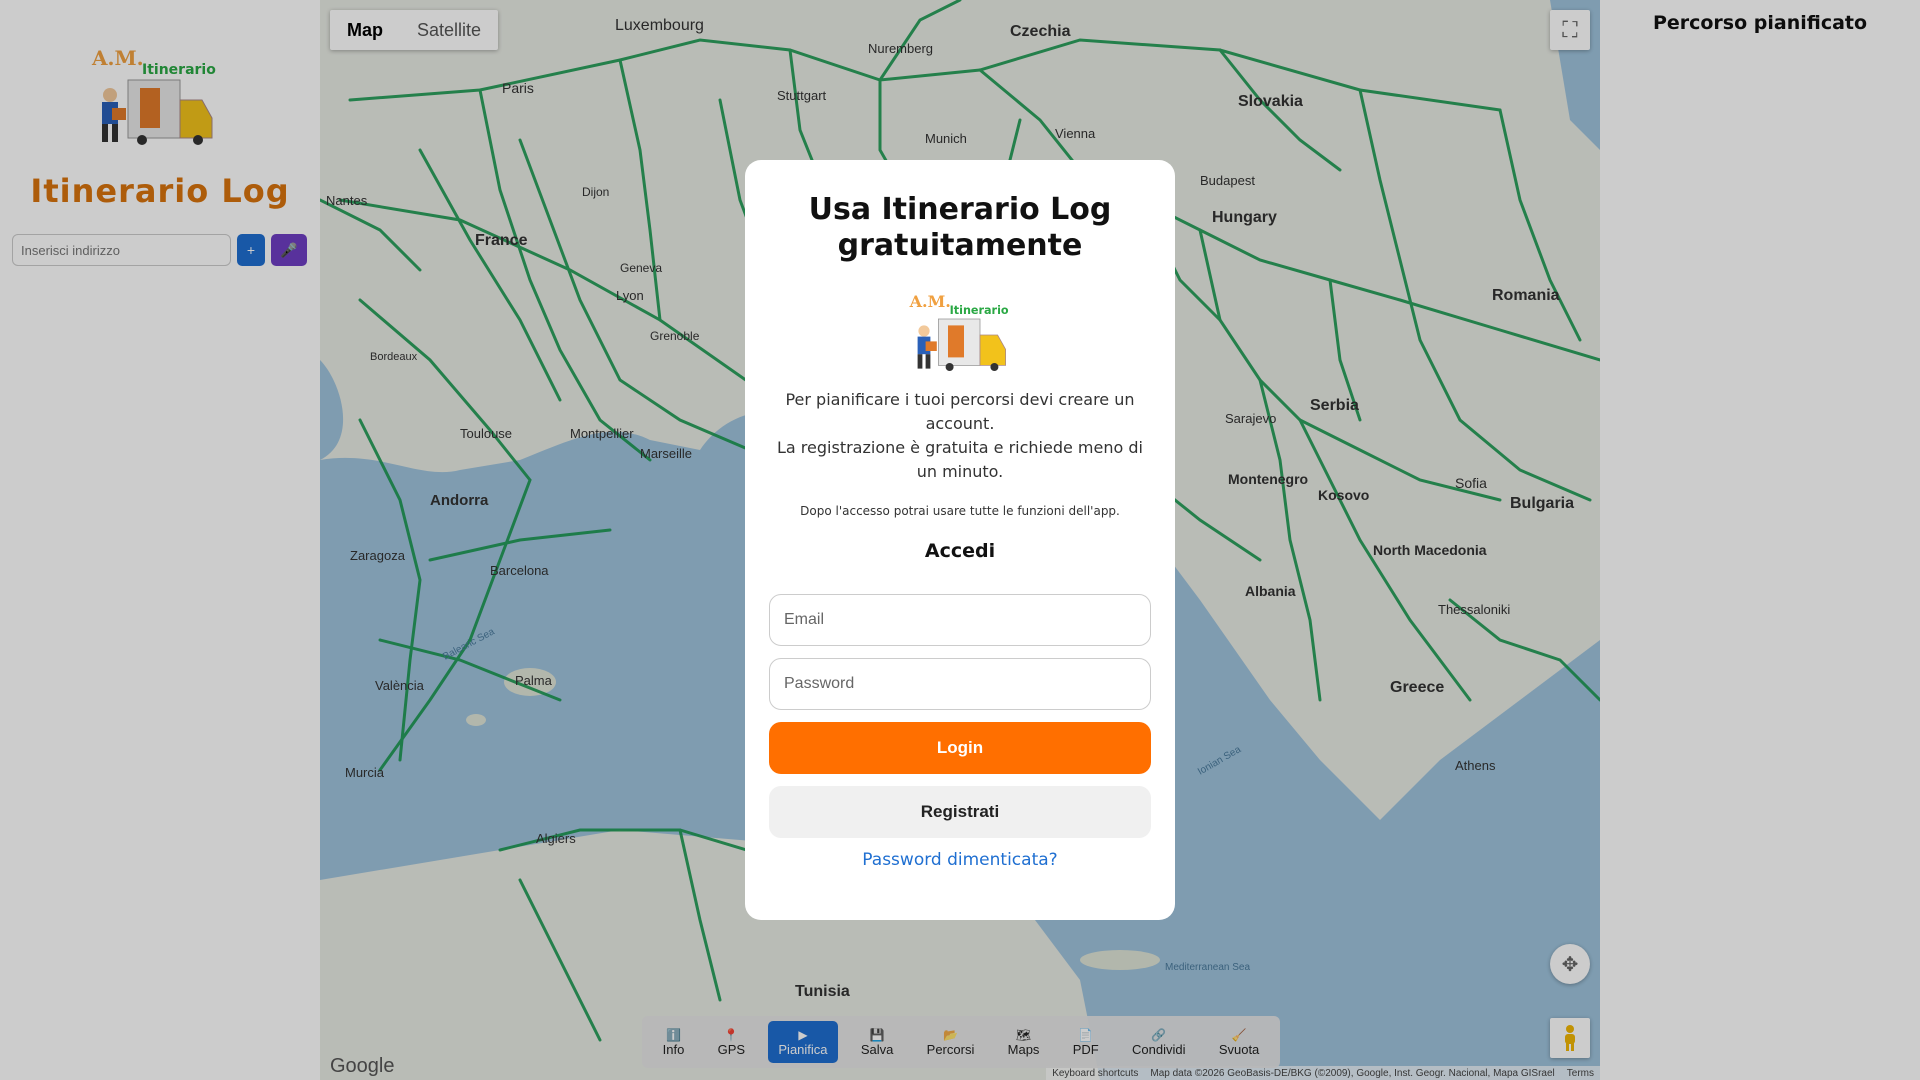 The height and width of the screenshot is (1080, 1920). I want to click on svg-text: Itinerario, so click(979, 310).